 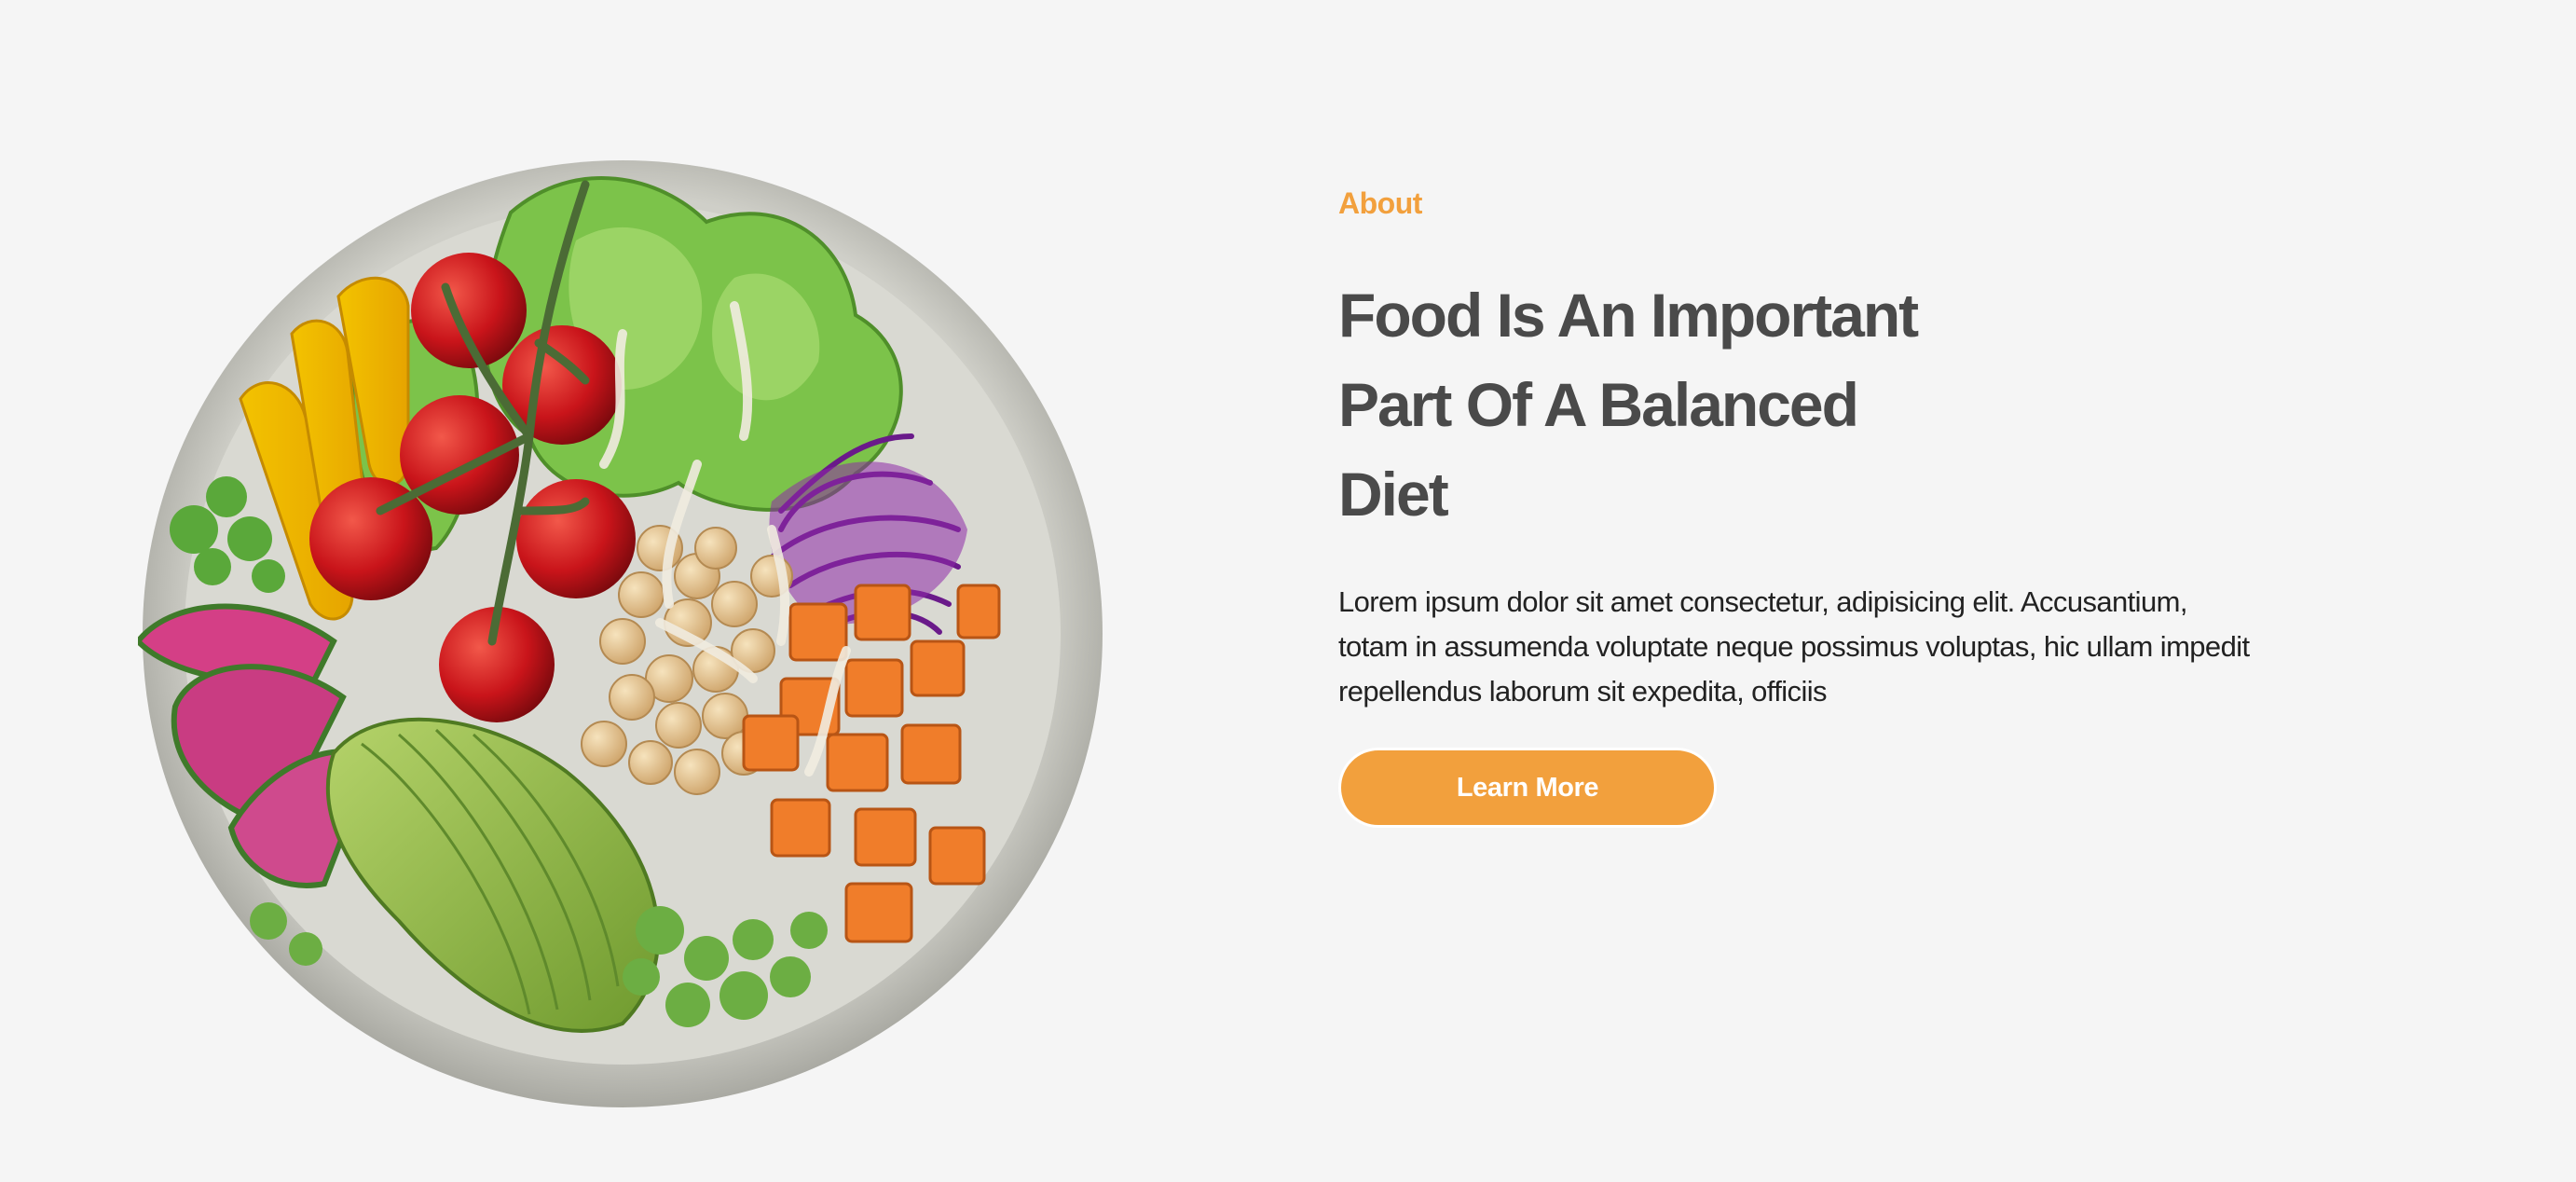 I want to click on title-line: Part Of A Balanced, so click(x=1598, y=404).